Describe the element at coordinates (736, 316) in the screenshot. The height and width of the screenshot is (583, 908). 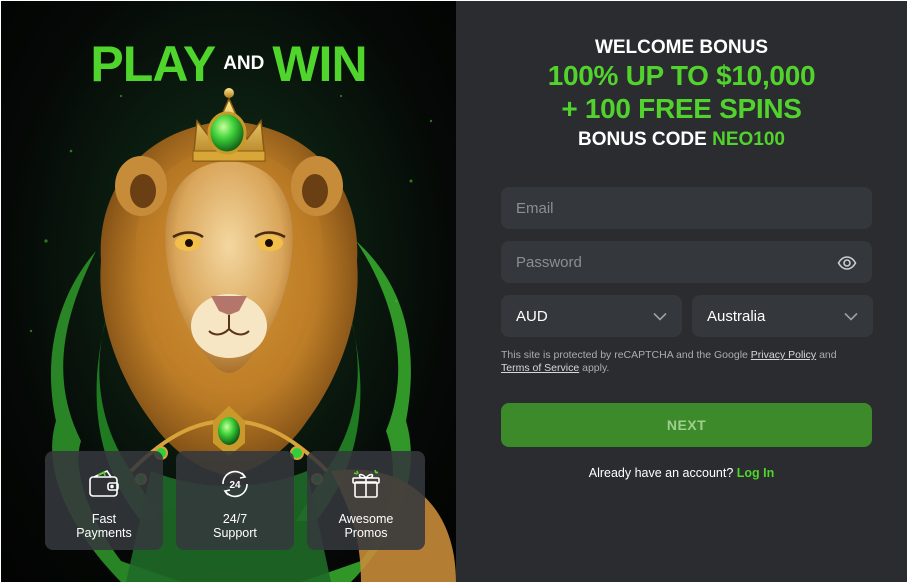
I see `country-value: Australia` at that location.